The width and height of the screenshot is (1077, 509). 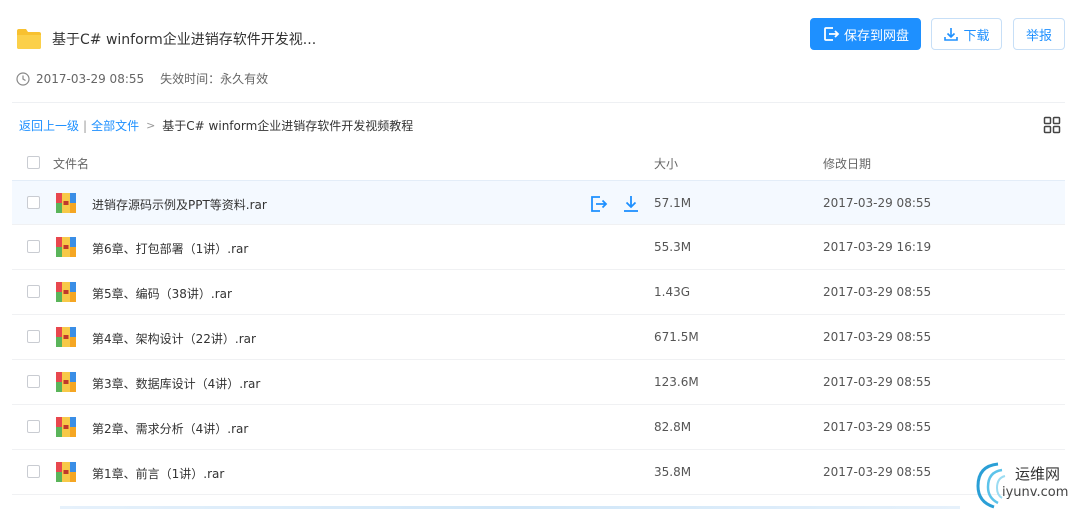 I want to click on grid-view-icon, so click(x=1052, y=125).